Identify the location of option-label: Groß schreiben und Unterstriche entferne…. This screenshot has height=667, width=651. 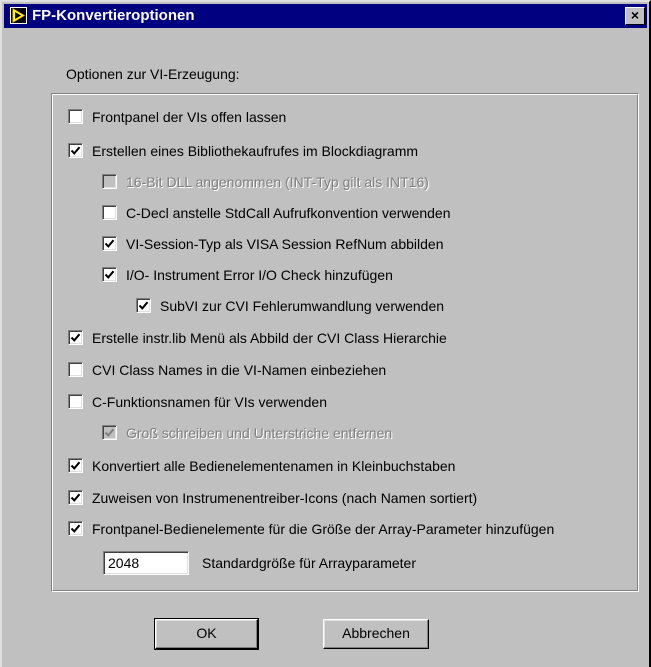
(259, 433).